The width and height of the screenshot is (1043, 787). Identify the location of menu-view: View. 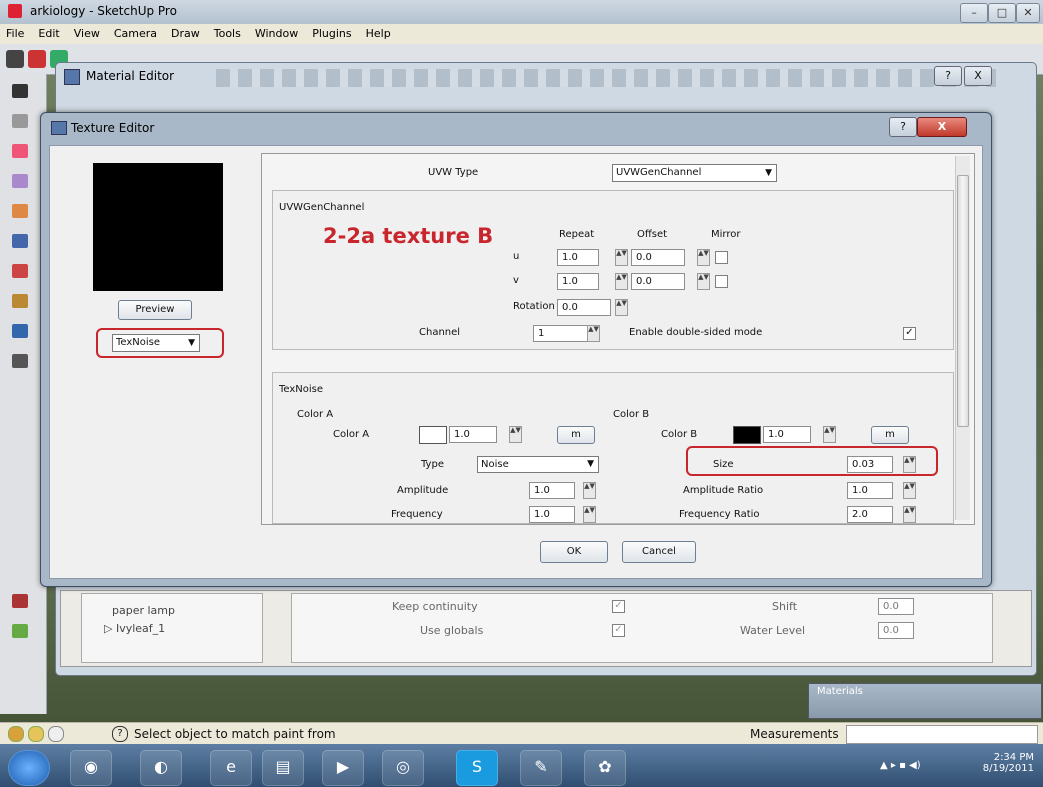
(87, 33).